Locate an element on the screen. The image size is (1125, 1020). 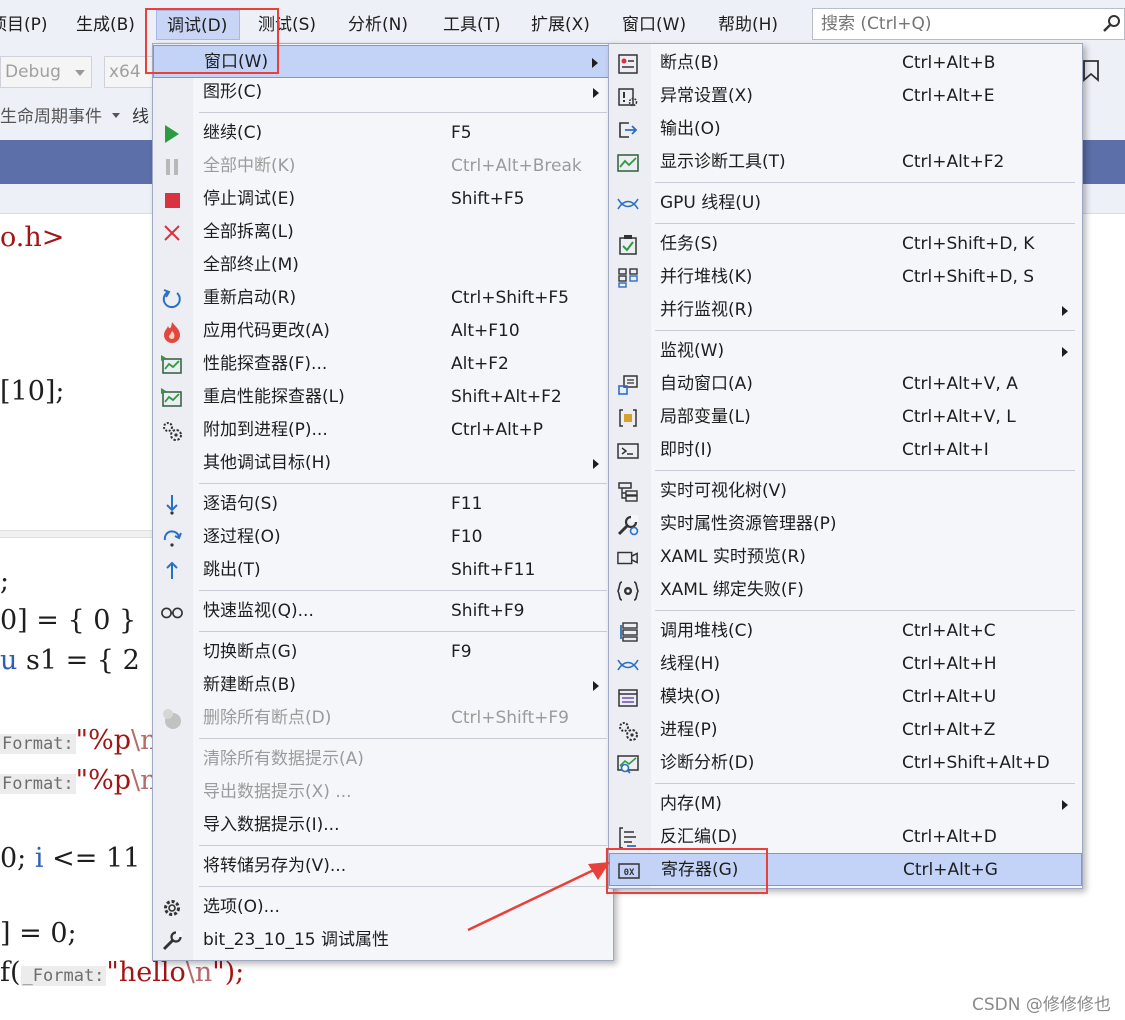
wrench-icon is located at coordinates (172, 941).